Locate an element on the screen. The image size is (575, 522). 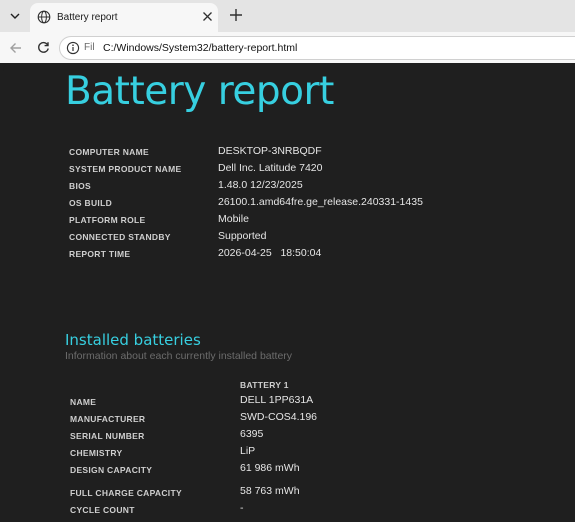
info-icon is located at coordinates (73, 48).